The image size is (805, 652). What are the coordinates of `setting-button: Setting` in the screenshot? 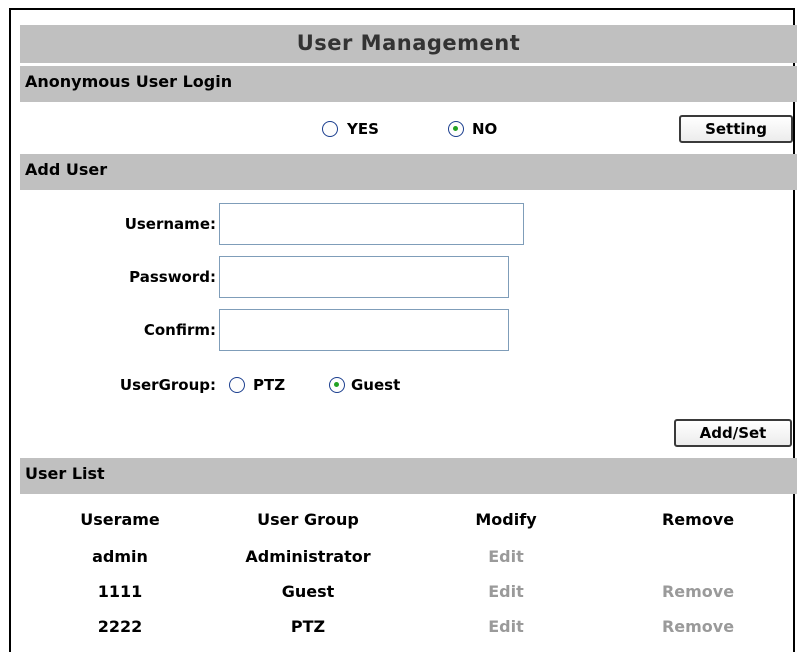 It's located at (736, 129).